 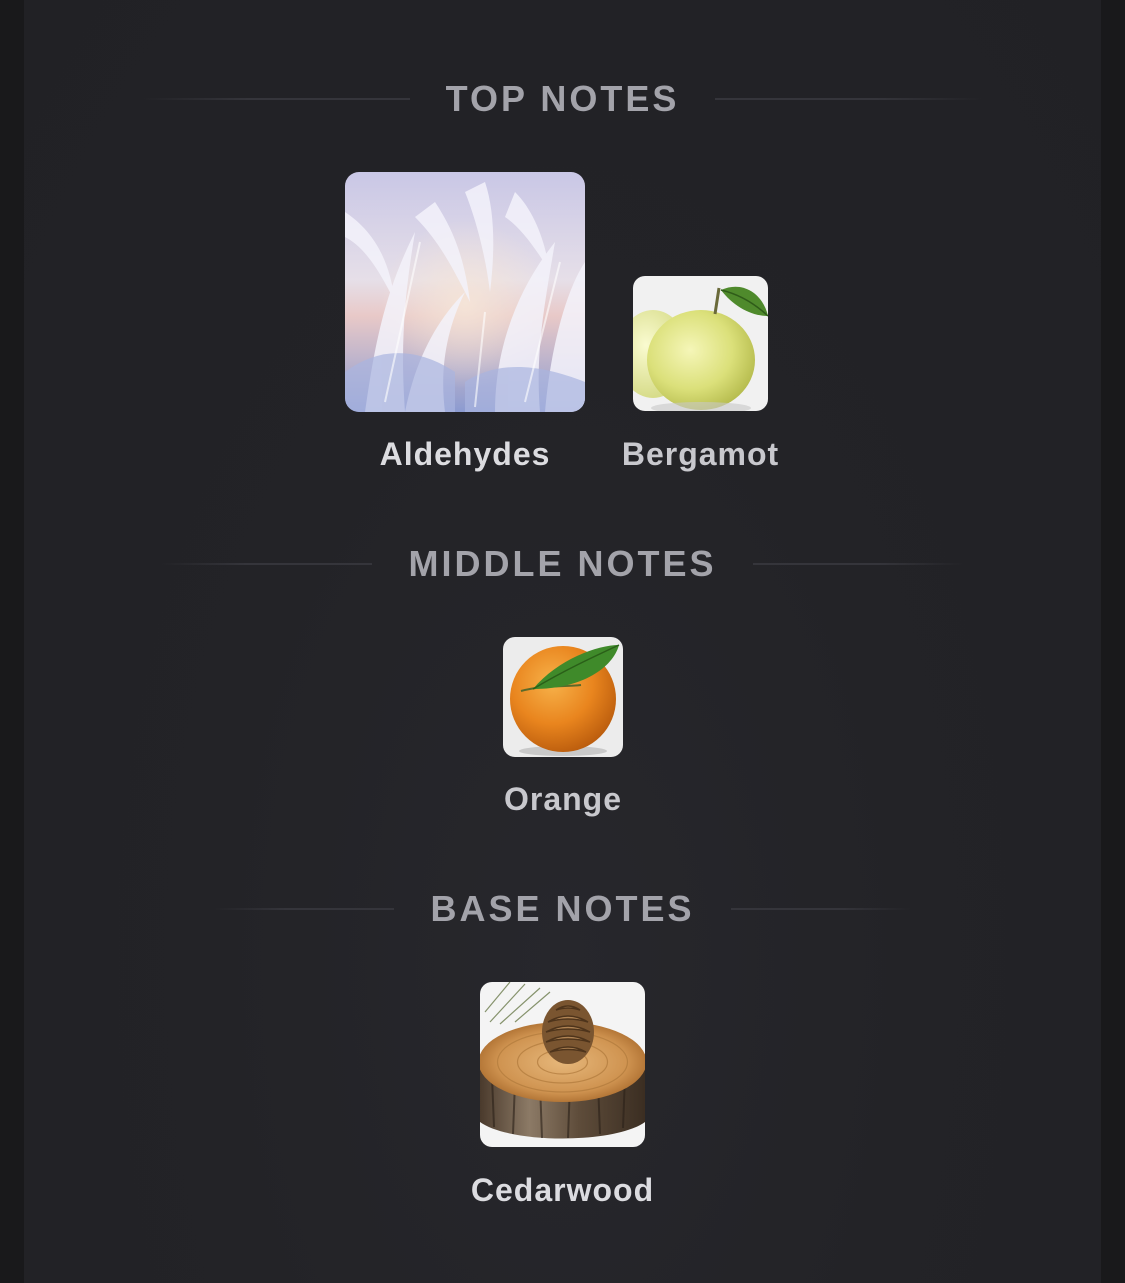 What do you see at coordinates (700, 454) in the screenshot?
I see `note-label: Bergamot` at bounding box center [700, 454].